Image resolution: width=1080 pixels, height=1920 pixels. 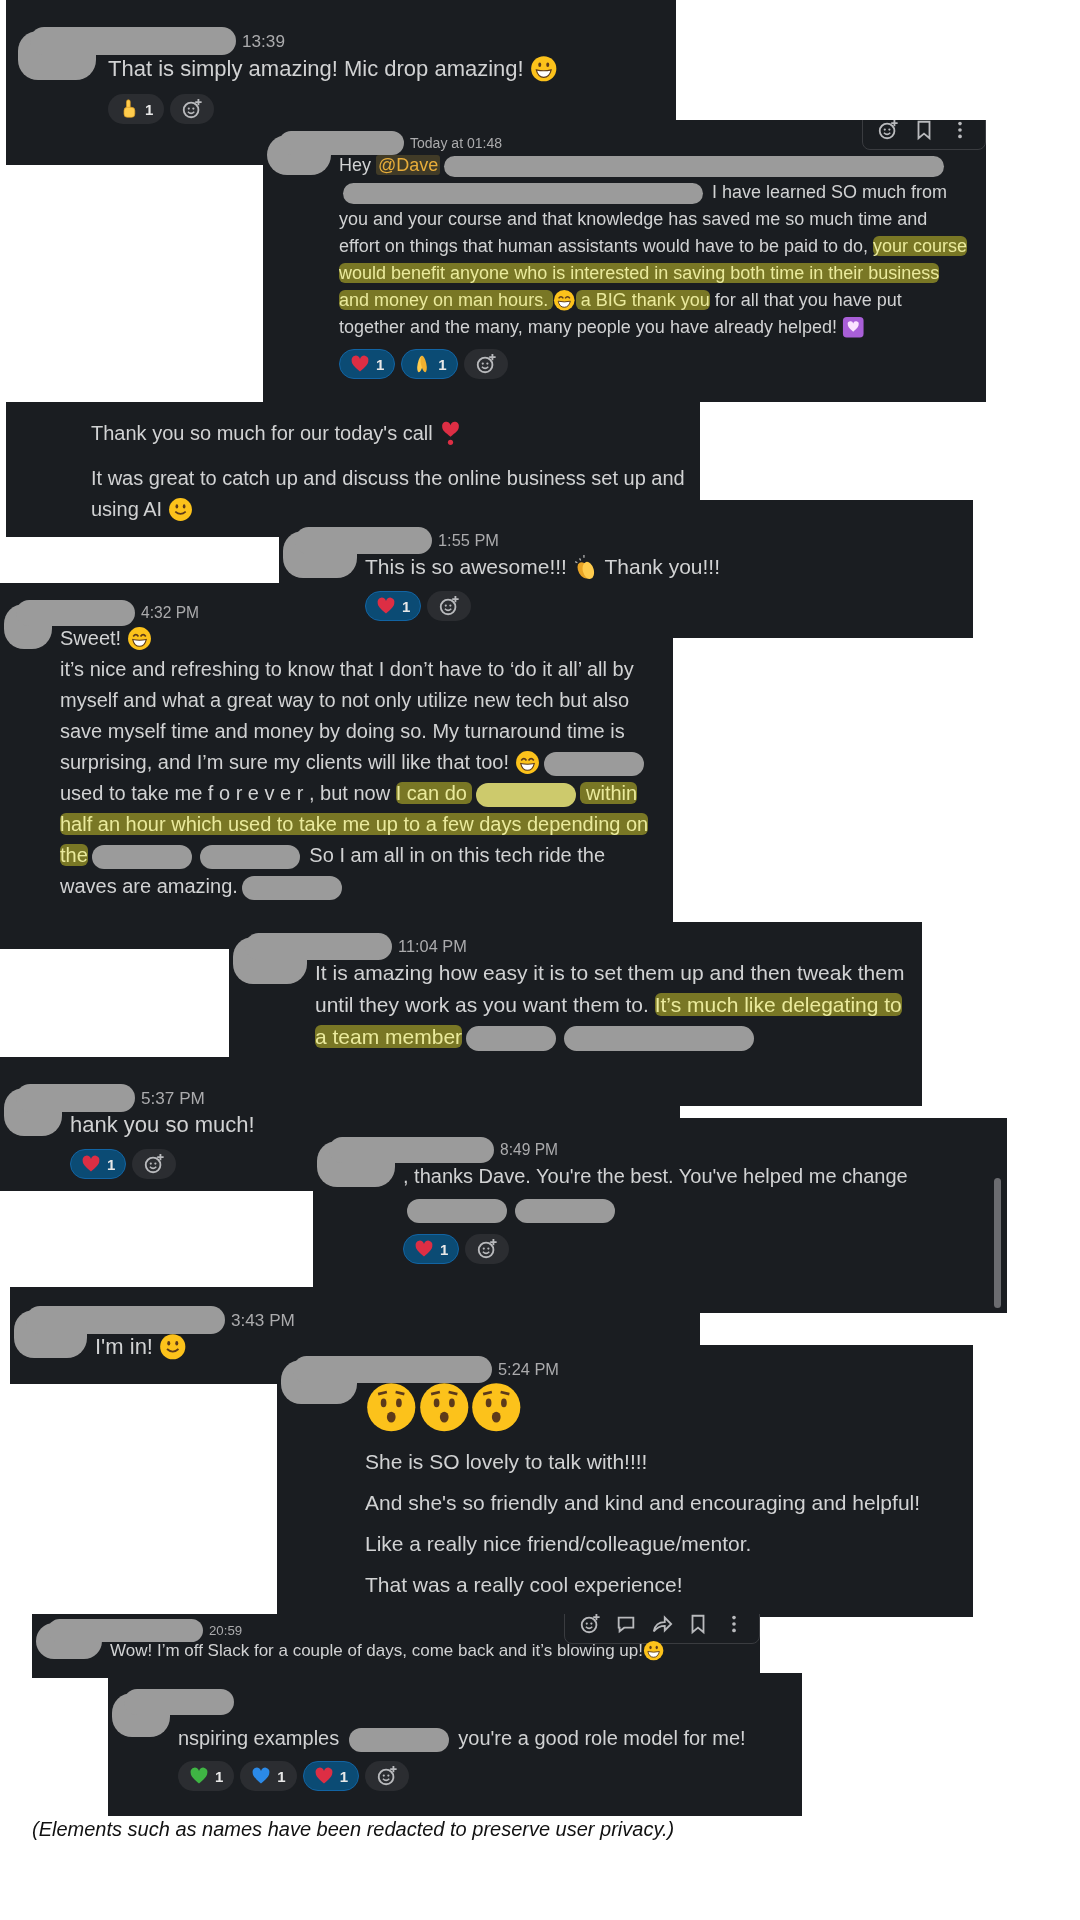 I want to click on message-text: This is so awesome!!! Thank you!!!, so click(x=543, y=567).